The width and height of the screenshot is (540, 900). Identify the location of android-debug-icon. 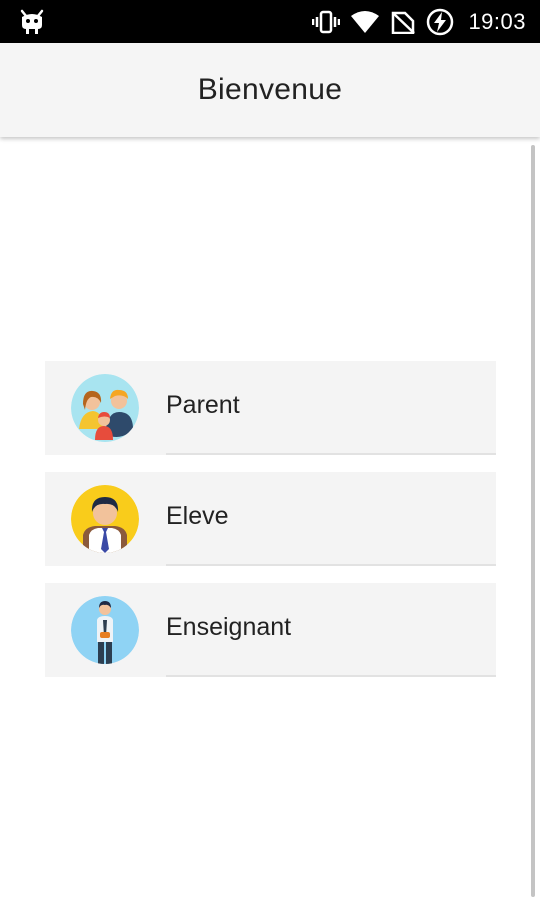
(32, 22).